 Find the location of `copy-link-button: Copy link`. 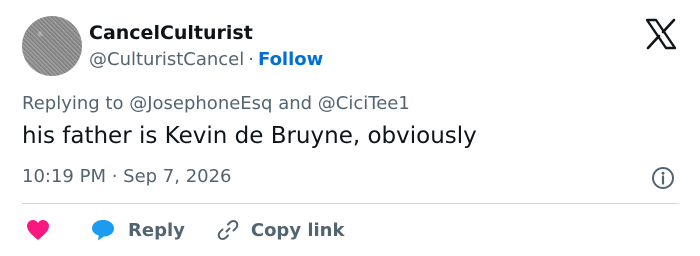

copy-link-button: Copy link is located at coordinates (265, 230).